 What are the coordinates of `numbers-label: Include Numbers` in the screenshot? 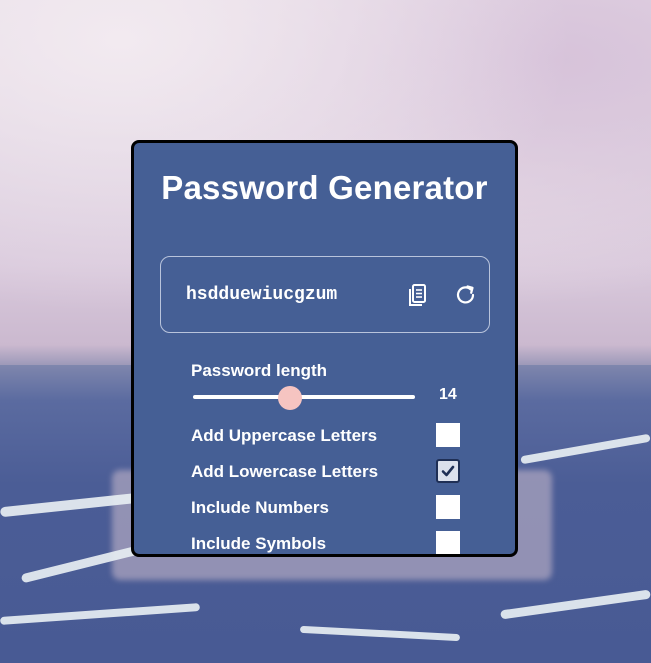 It's located at (260, 507).